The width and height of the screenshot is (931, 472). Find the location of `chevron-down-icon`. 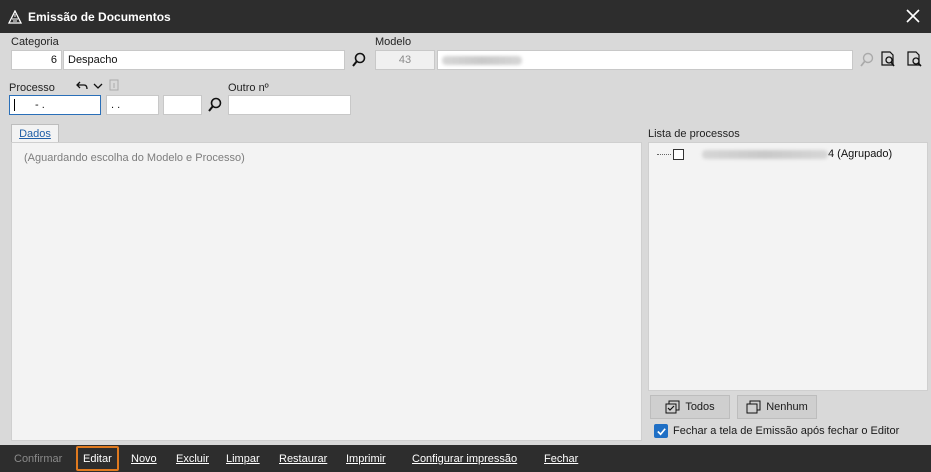

chevron-down-icon is located at coordinates (98, 86).